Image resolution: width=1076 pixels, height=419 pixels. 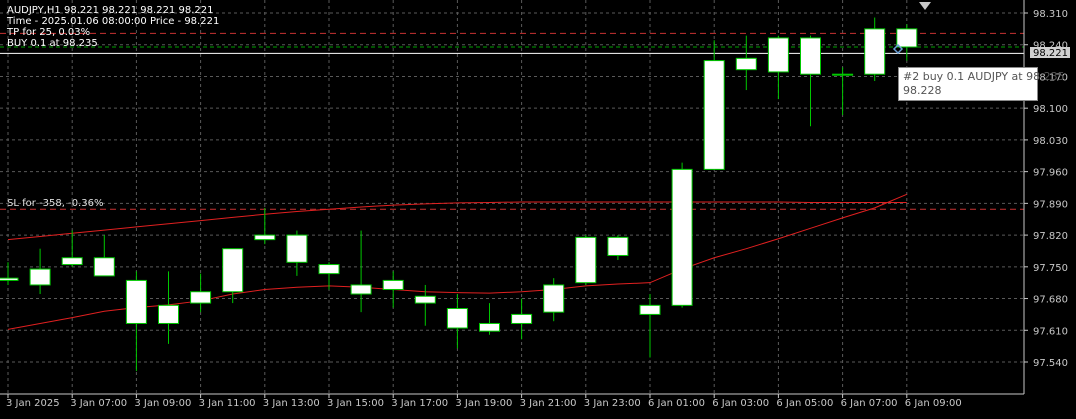 What do you see at coordinates (1050, 109) in the screenshot?
I see `y-tick-label: 98.100` at bounding box center [1050, 109].